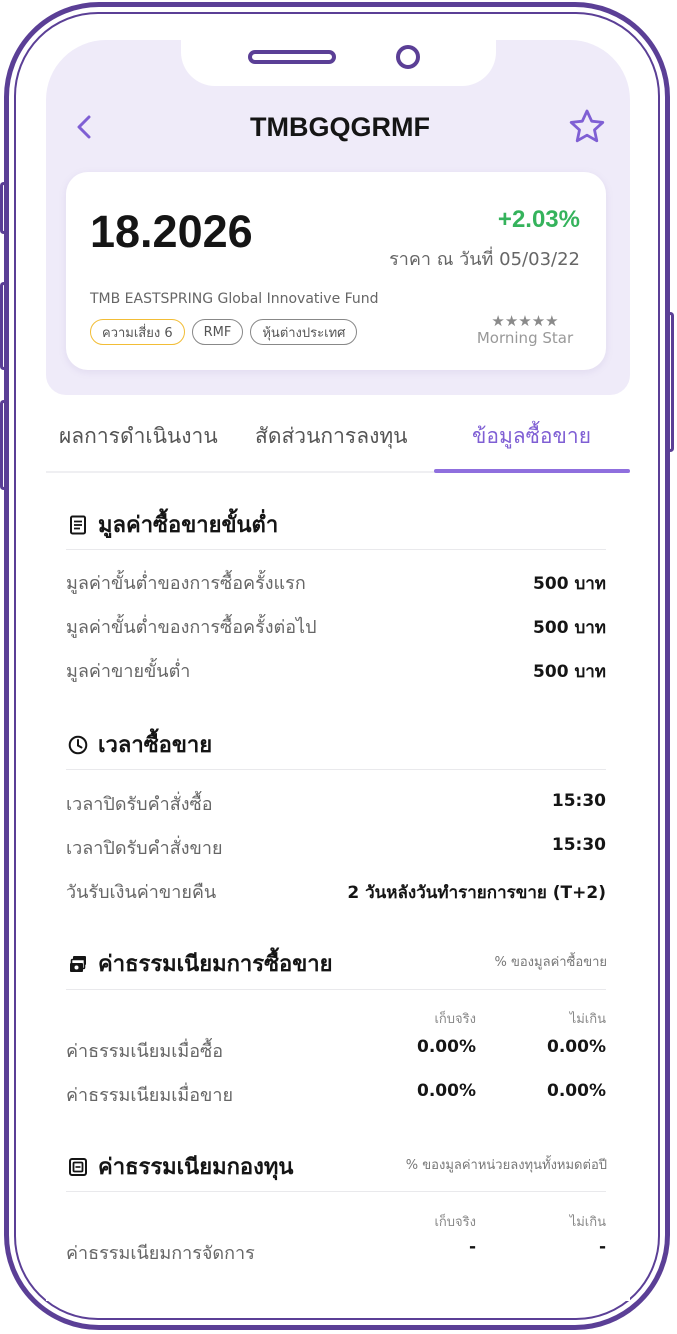 This screenshot has height=1334, width=677. I want to click on tag-list: ความเสี่ยง 6 RMF หุ้นต่างประเทศ, so click(224, 332).